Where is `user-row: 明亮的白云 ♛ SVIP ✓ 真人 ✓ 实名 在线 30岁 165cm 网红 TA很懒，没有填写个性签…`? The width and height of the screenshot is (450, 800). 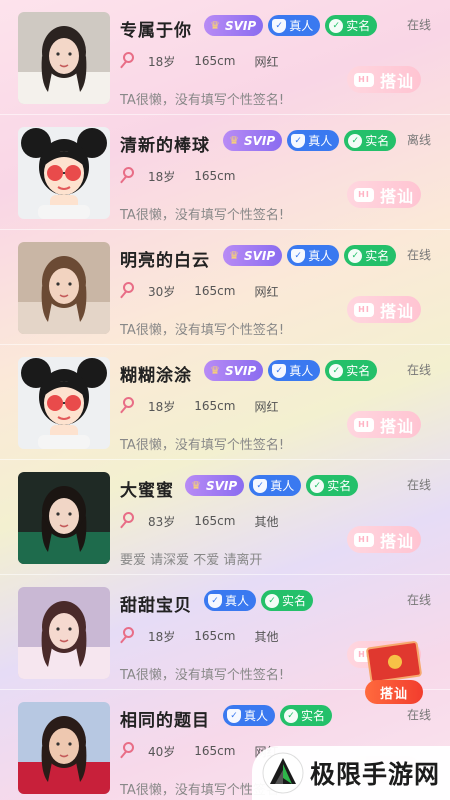 user-row: 明亮的白云 ♛ SVIP ✓ 真人 ✓ 实名 在线 30岁 165cm 网红 TA很懒，没有填写个性签… is located at coordinates (225, 287).